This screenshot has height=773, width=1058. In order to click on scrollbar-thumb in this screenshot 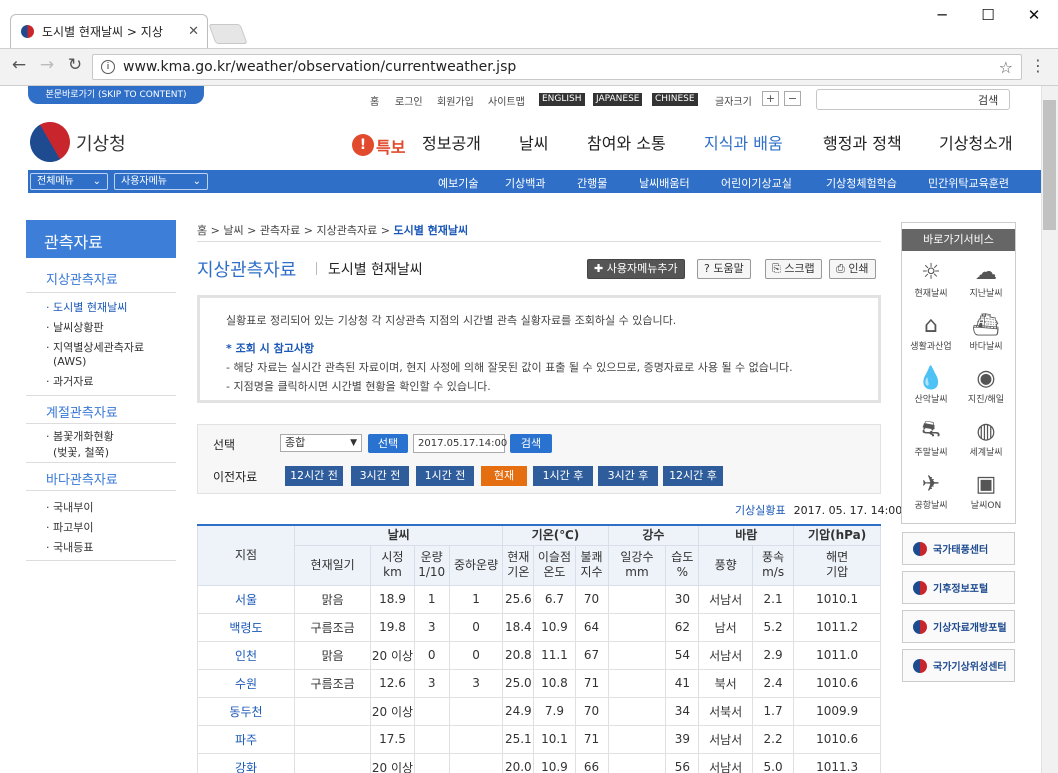, I will do `click(1049, 165)`.